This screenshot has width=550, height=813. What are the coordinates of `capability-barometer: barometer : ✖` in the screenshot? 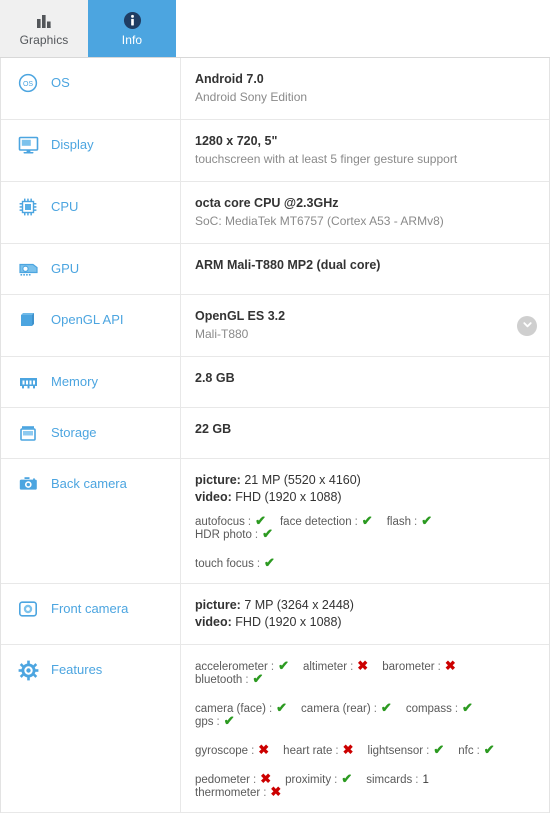 It's located at (419, 665).